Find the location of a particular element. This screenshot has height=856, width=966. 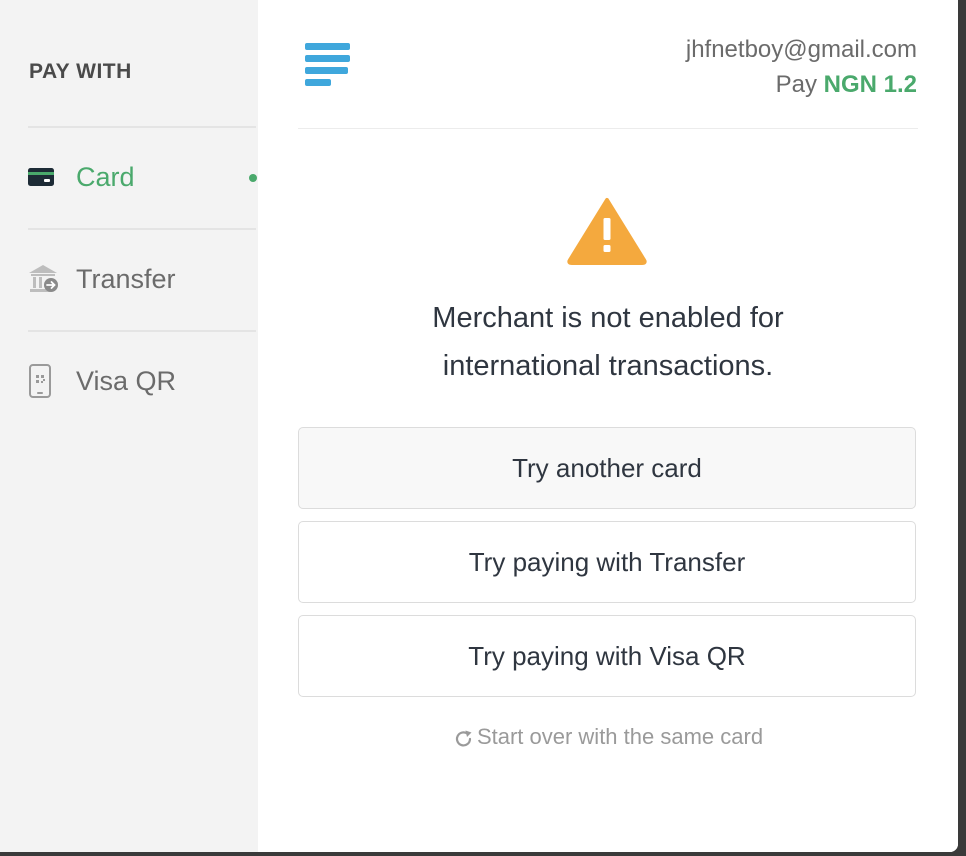

start-over-link: Start over with the same card is located at coordinates (608, 737).